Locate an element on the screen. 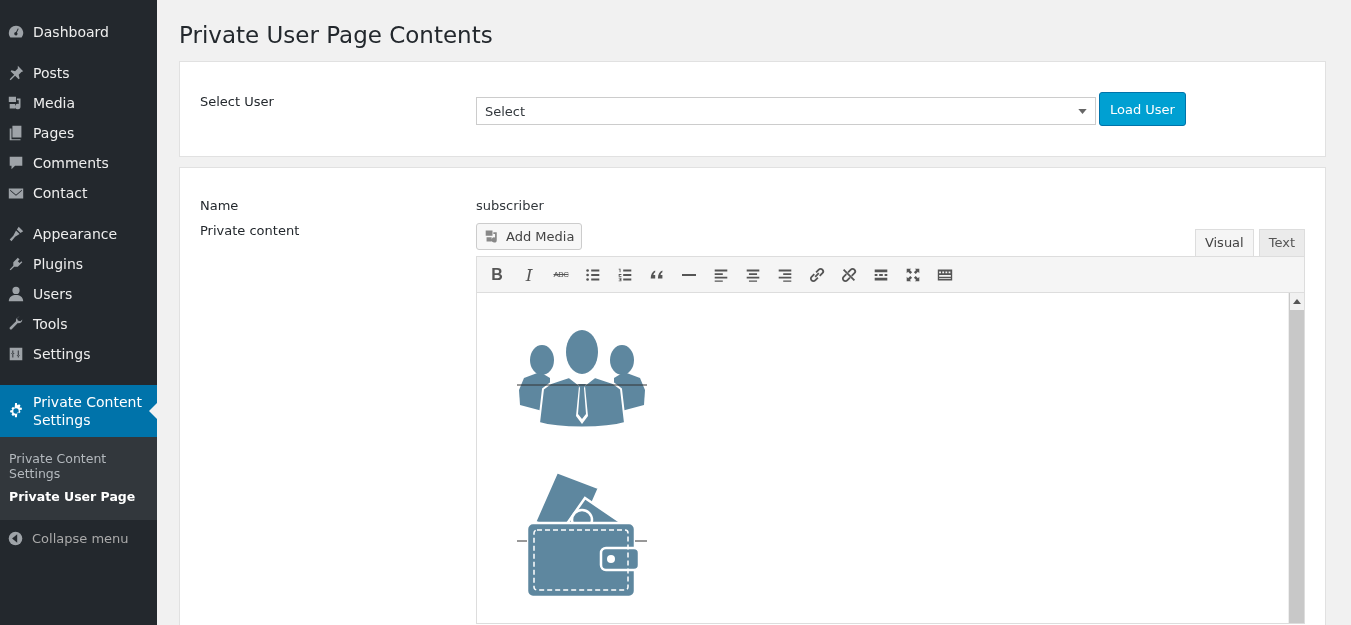 Image resolution: width=1351 pixels, height=625 pixels. menu-item: Users is located at coordinates (78, 294).